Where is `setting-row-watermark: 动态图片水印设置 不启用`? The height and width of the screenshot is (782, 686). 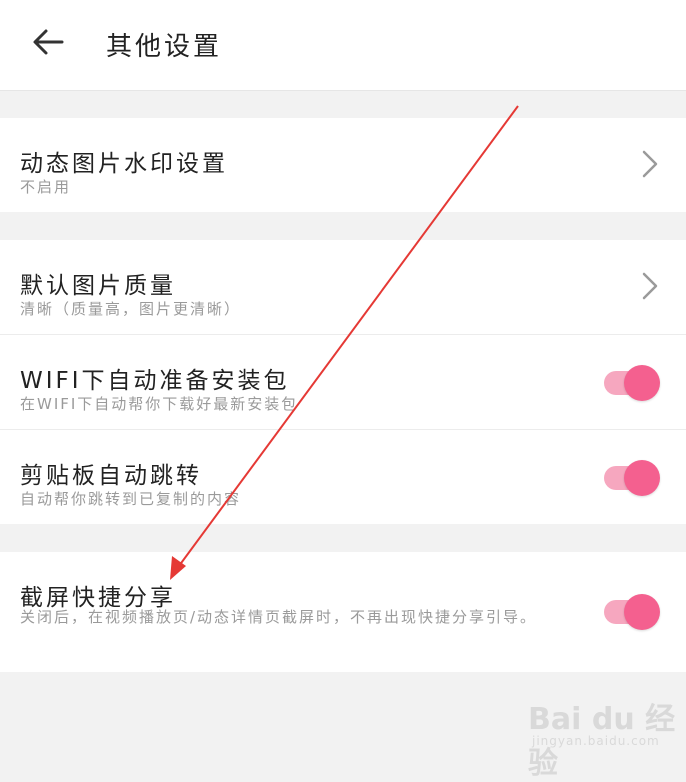
setting-row-watermark: 动态图片水印设置 不启用 is located at coordinates (343, 165).